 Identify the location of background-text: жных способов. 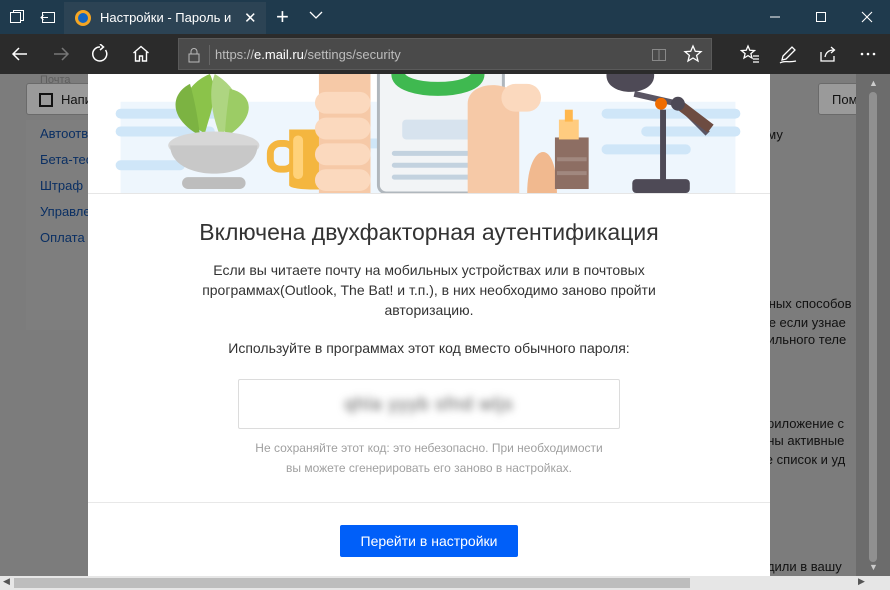
(806, 303).